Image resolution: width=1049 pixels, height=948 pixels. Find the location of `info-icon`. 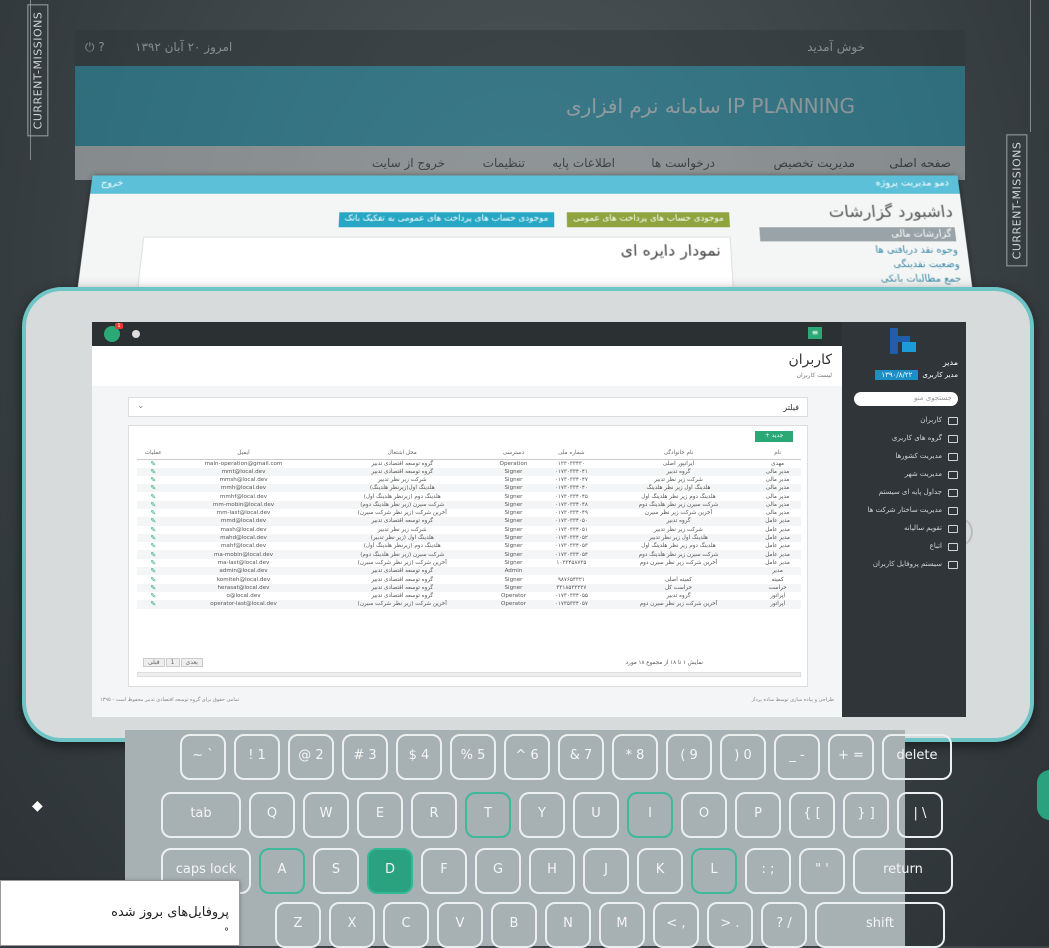

info-icon is located at coordinates (136, 334).